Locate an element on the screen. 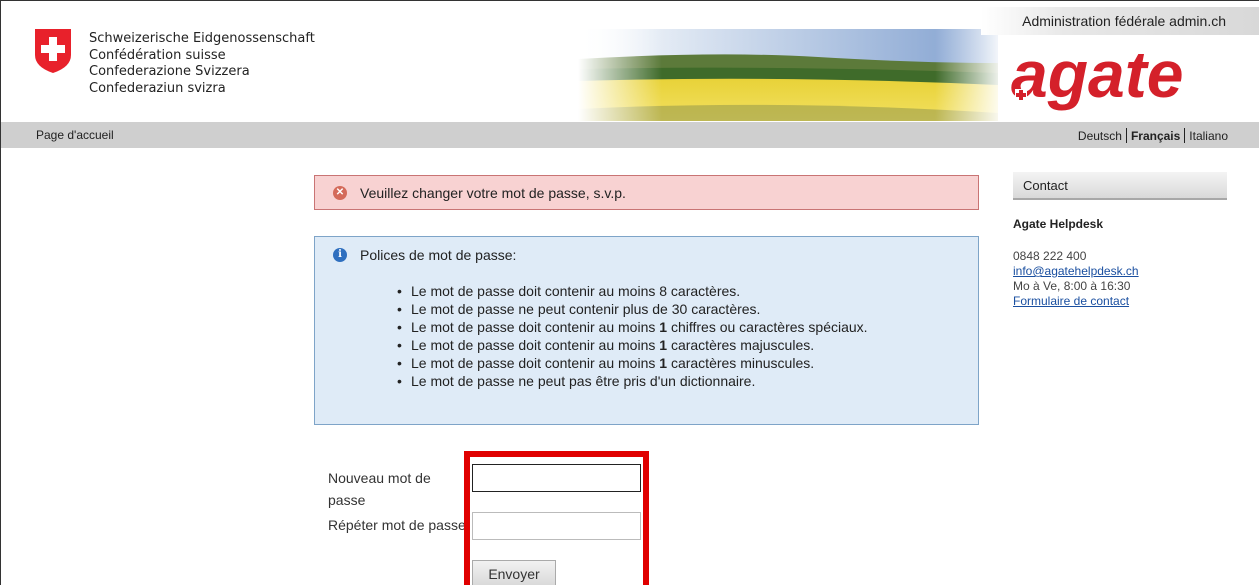  top-nav: Page d'accueil Deutsch Français Italiano is located at coordinates (630, 135).